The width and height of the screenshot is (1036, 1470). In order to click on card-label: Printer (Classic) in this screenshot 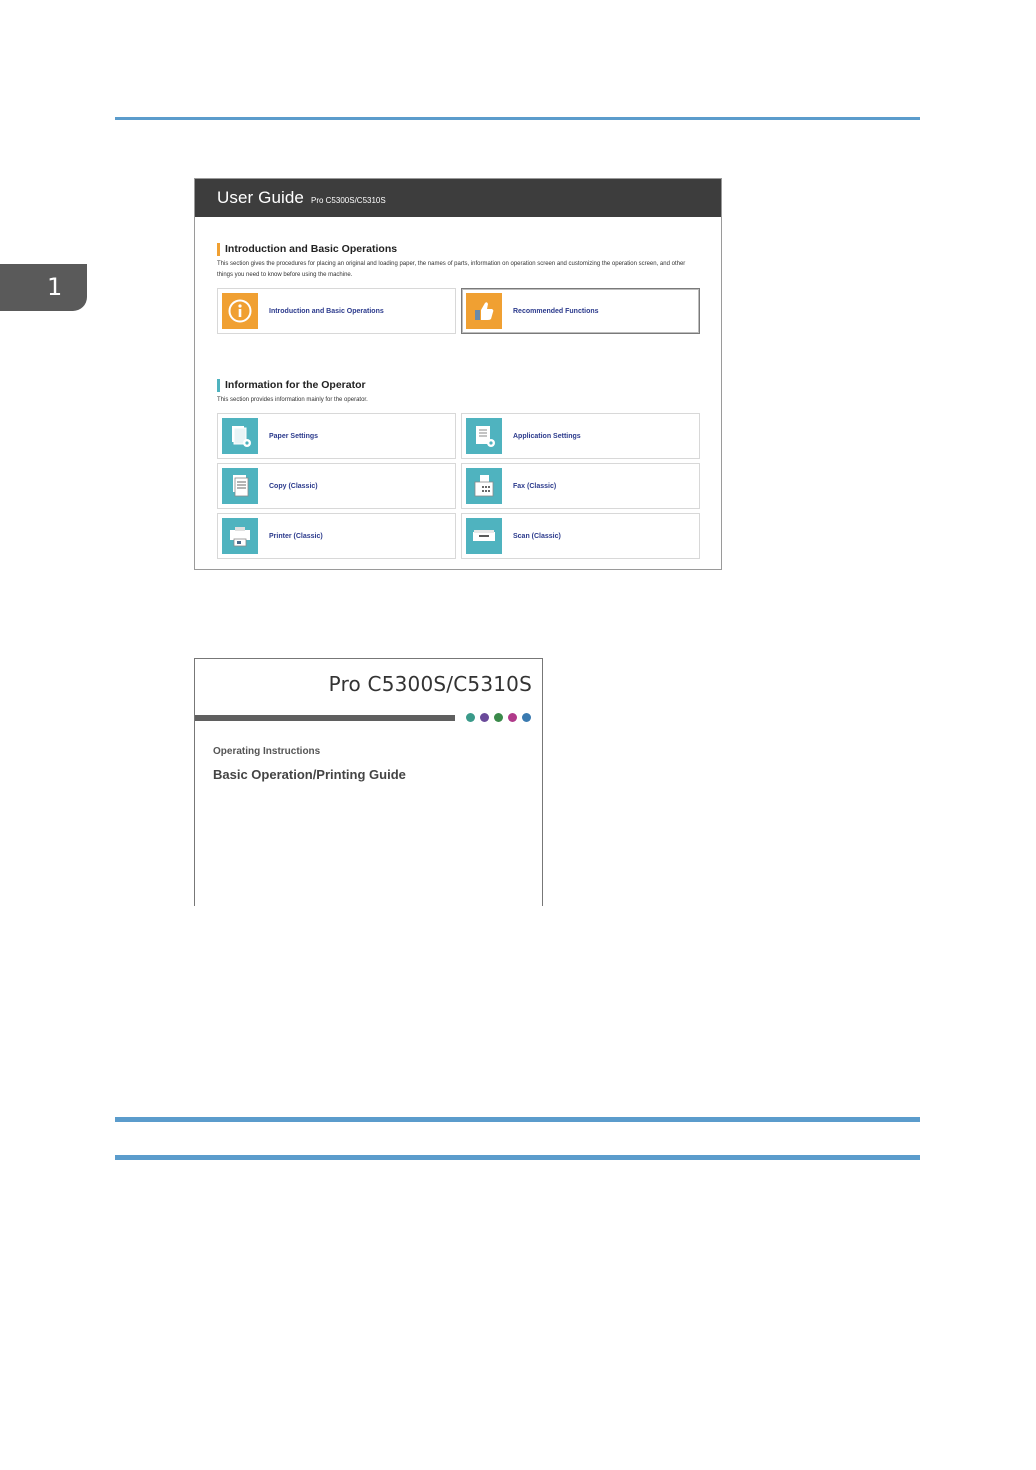, I will do `click(296, 536)`.